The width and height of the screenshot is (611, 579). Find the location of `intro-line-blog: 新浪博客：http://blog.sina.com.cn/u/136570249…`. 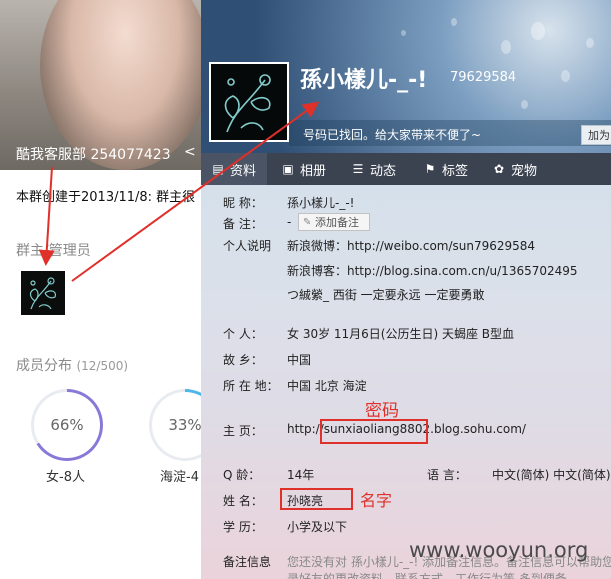

intro-line-blog: 新浪博客：http://blog.sina.com.cn/u/136570249… is located at coordinates (432, 271).